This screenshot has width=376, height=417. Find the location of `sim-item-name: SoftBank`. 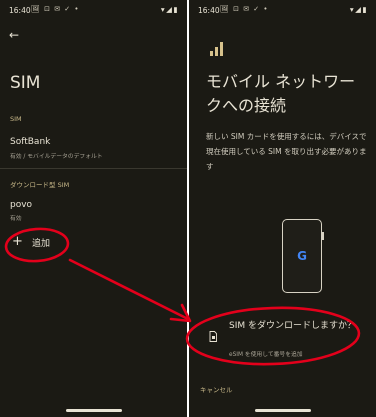

sim-item-name: SoftBank is located at coordinates (30, 142).